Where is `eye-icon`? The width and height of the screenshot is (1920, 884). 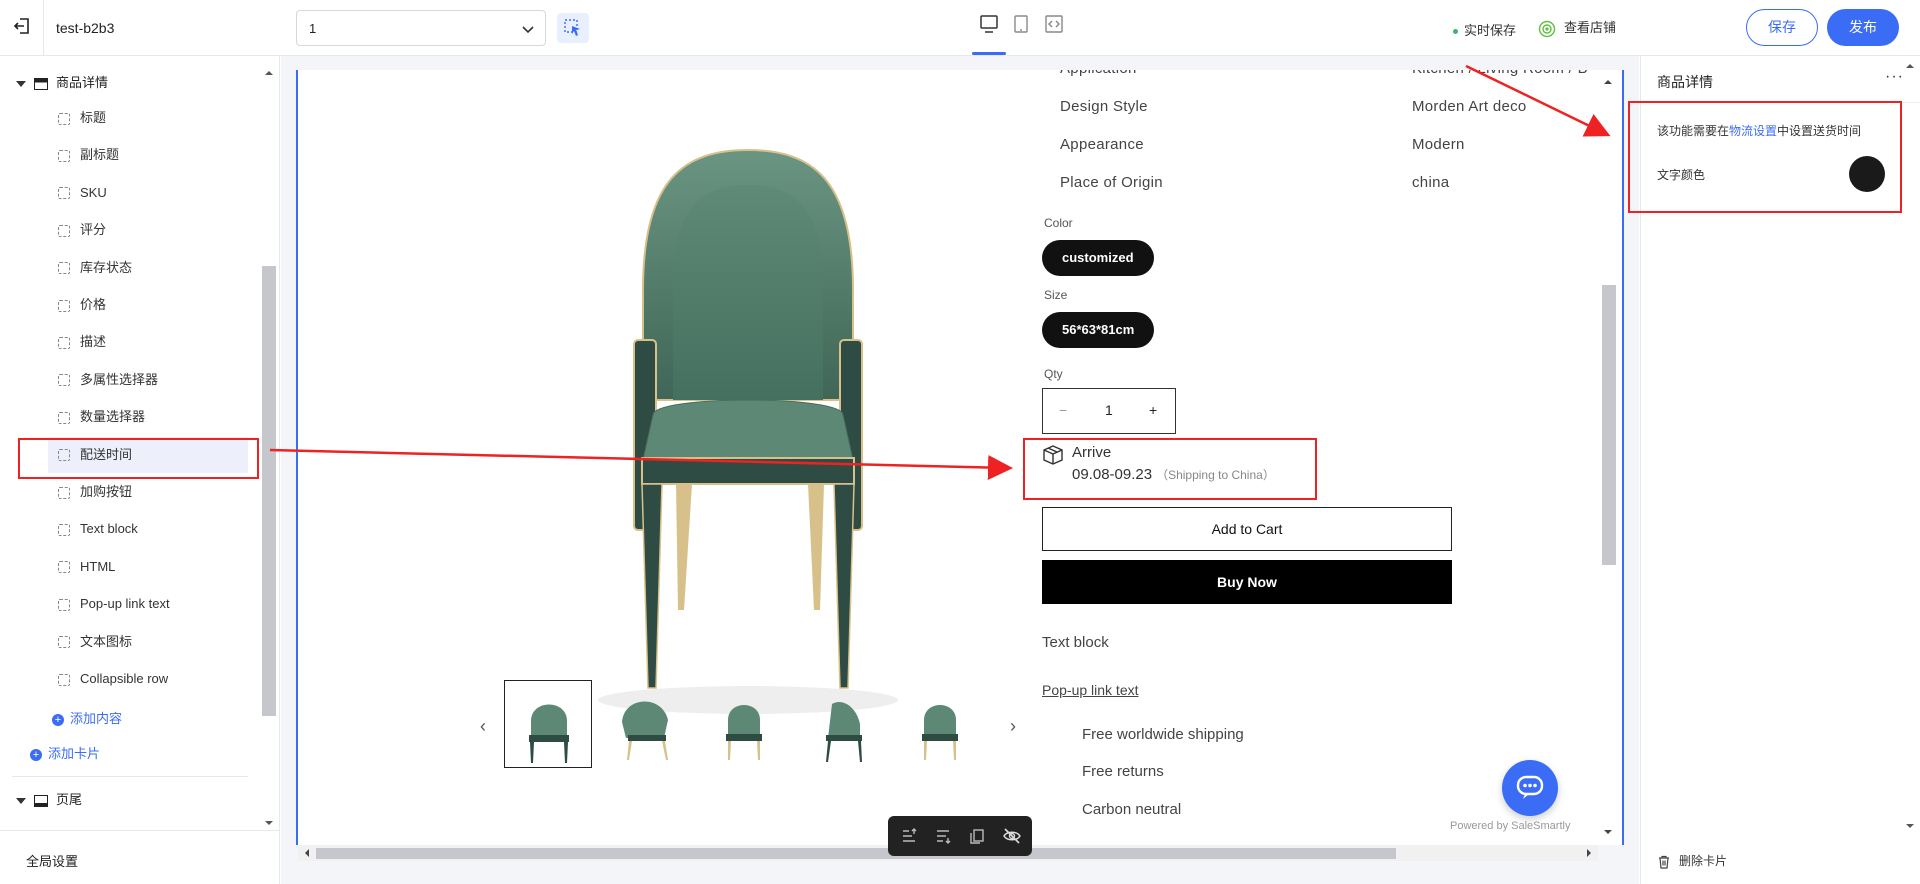
eye-icon is located at coordinates (1547, 28).